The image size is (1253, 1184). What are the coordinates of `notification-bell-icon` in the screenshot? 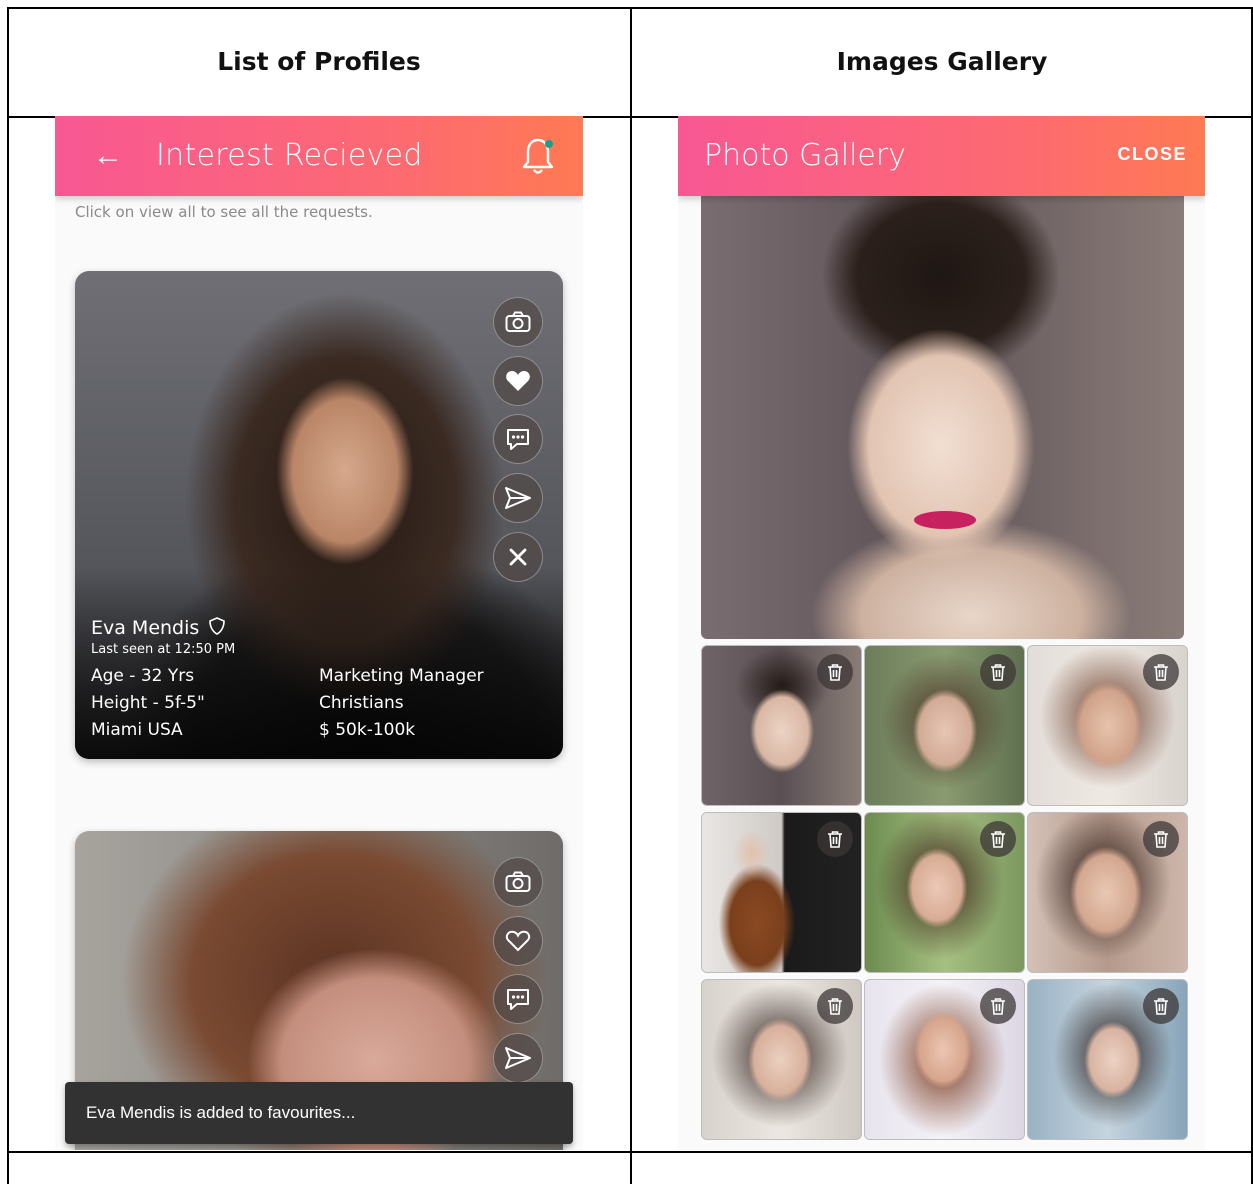 It's located at (538, 156).